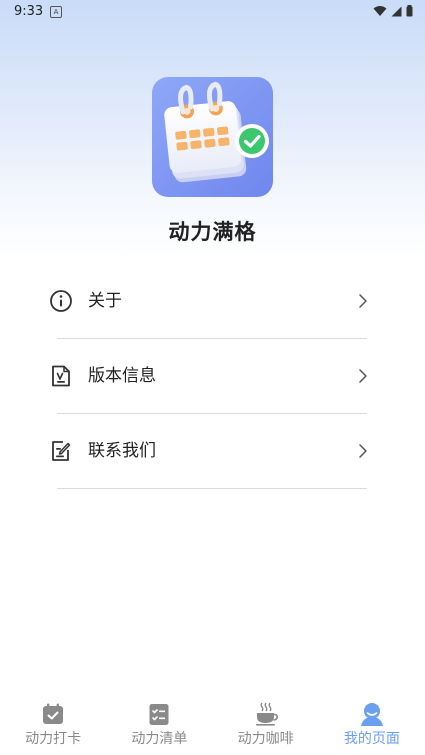 This screenshot has width=425, height=755. I want to click on divider, so click(212, 488).